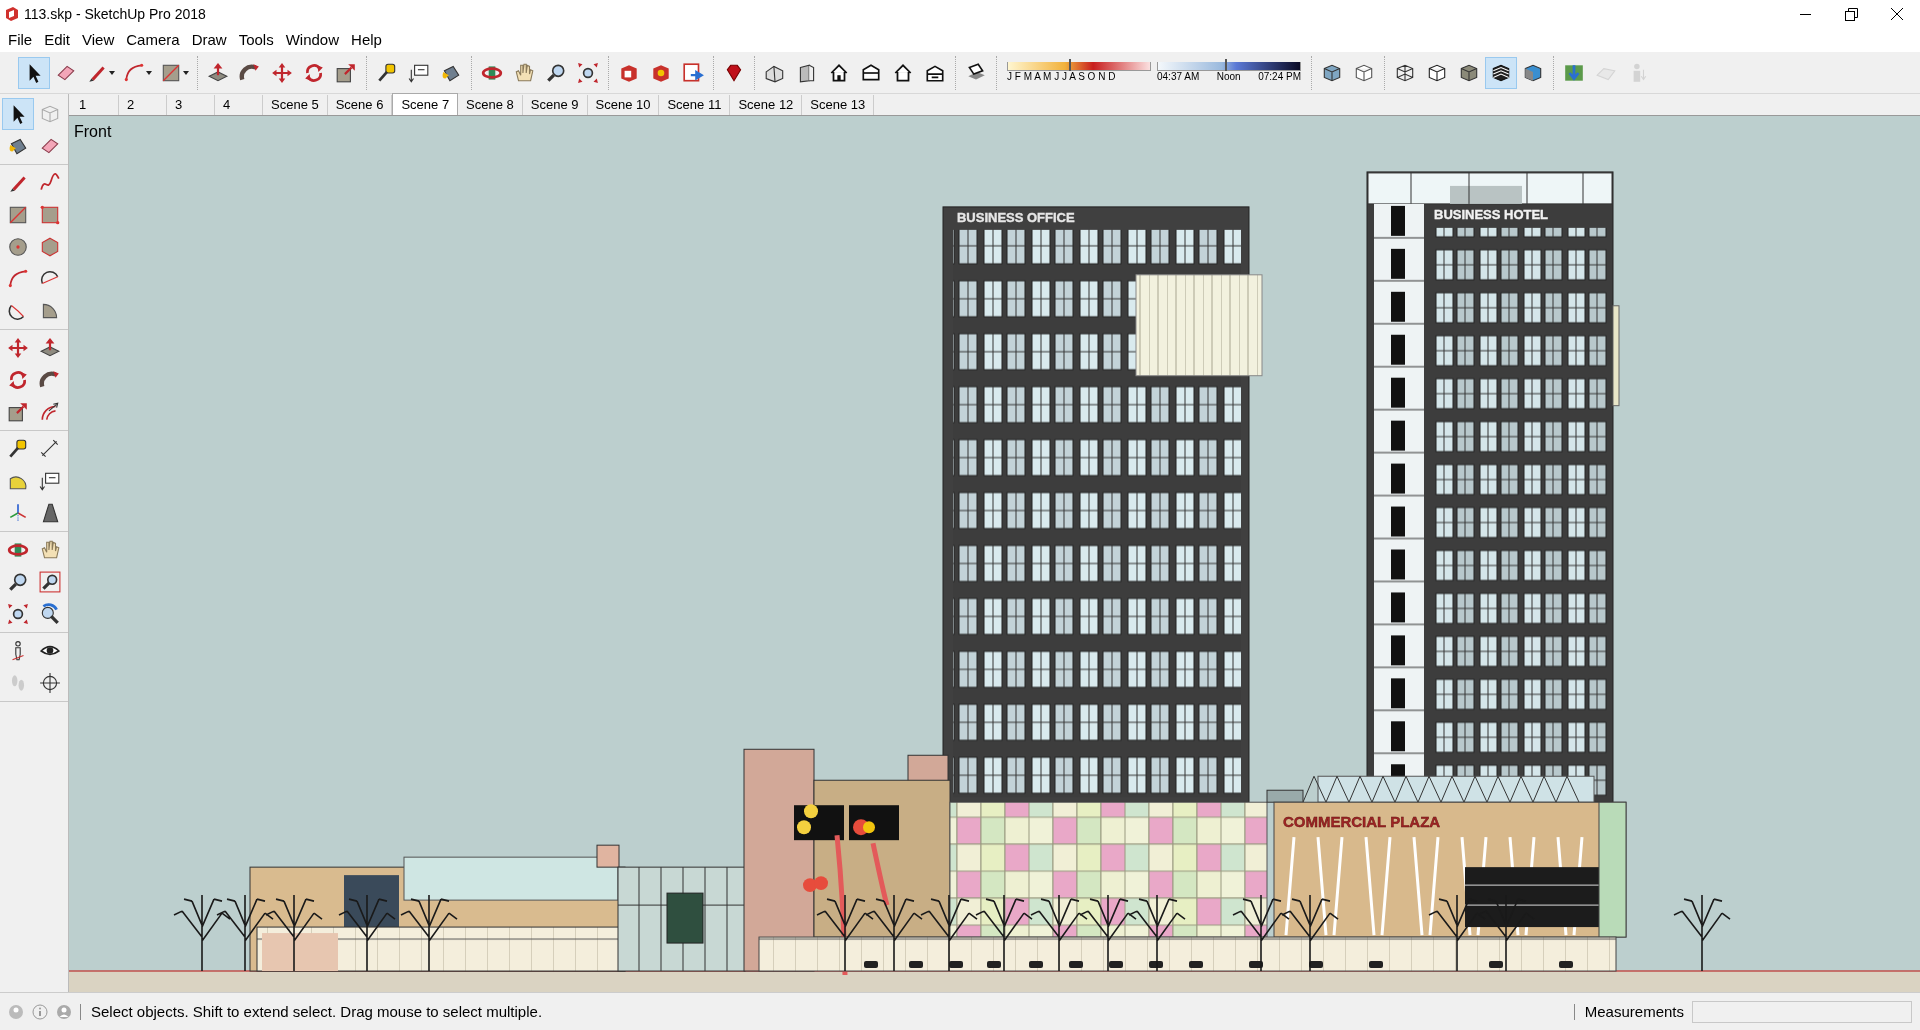  I want to click on building-sign: COMMERCIAL PLAZA, so click(1362, 822).